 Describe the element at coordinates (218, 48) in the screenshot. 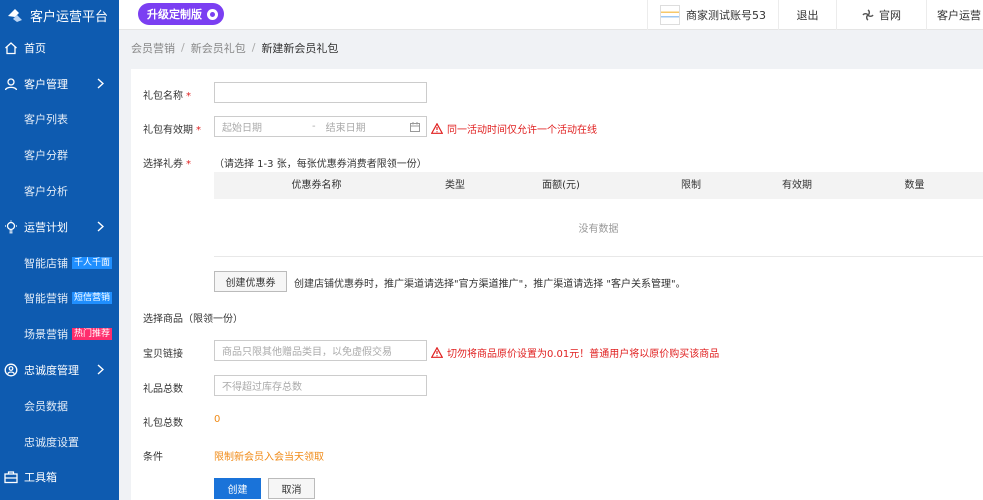

I see `breadcrumb-item: 新会员礼包` at that location.